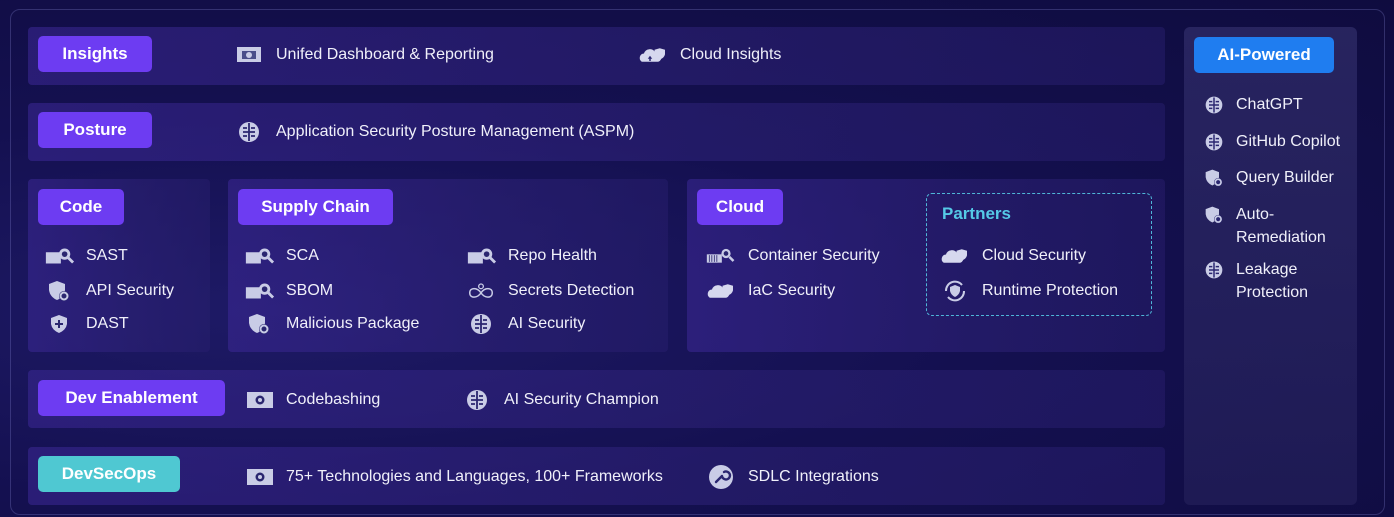 Image resolution: width=1394 pixels, height=517 pixels. Describe the element at coordinates (814, 255) in the screenshot. I see `container-security-label: Container Security` at that location.